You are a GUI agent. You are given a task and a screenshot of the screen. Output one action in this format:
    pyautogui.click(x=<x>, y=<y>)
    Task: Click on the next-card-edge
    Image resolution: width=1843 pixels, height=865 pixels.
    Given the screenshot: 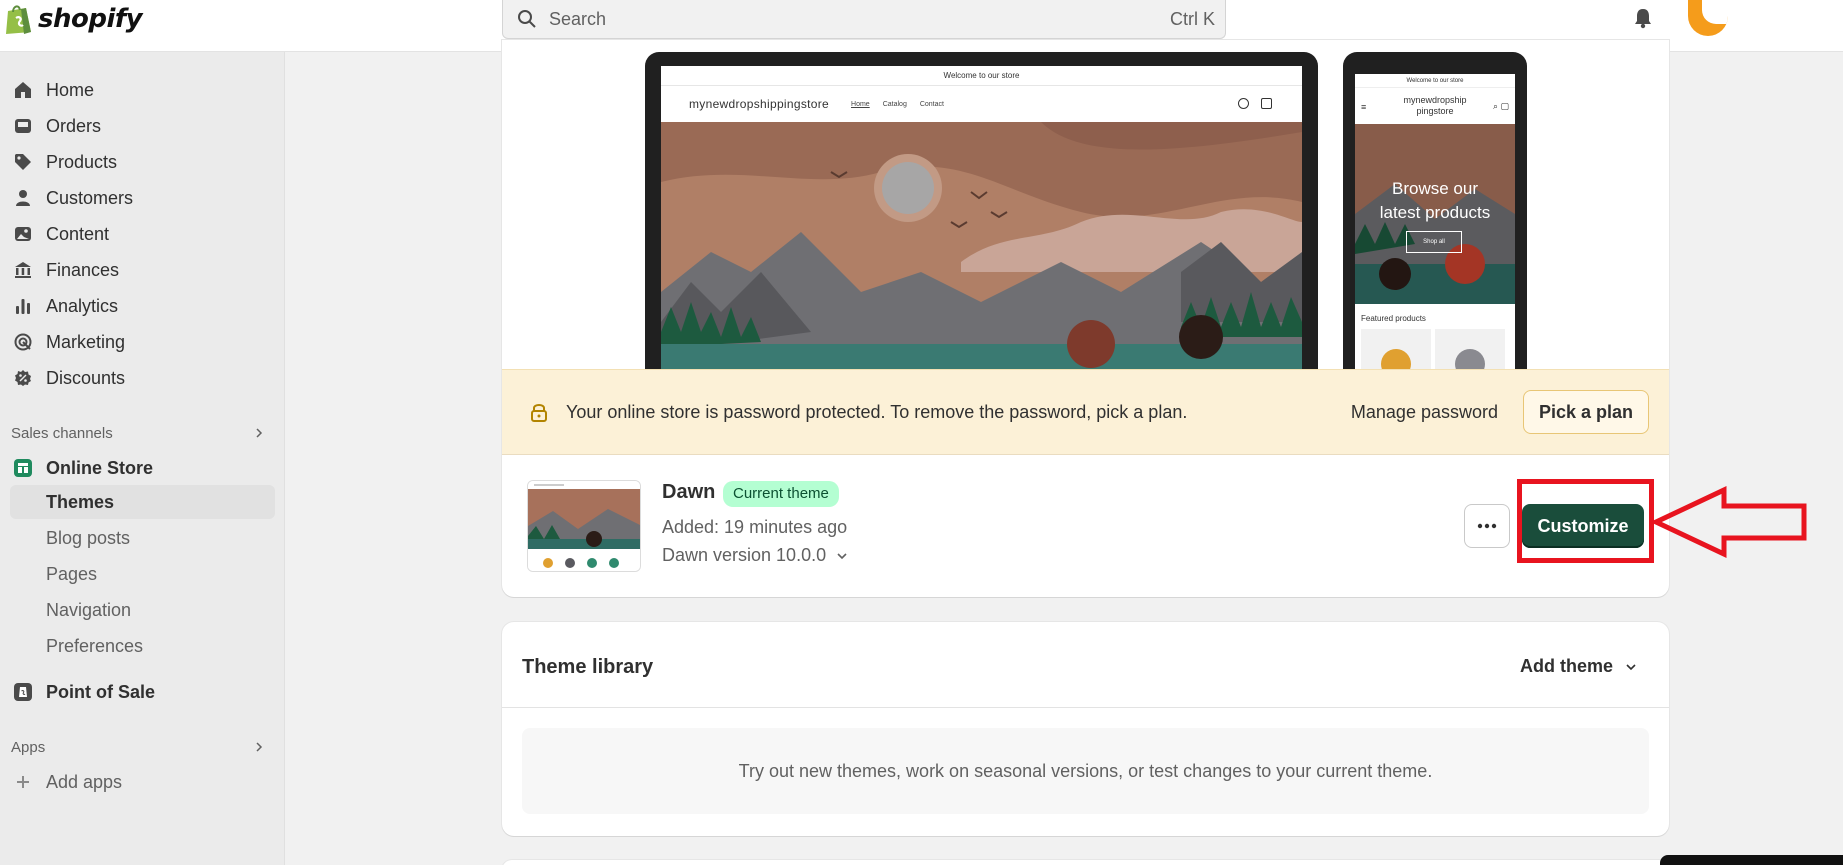 What is the action you would take?
    pyautogui.click(x=1085, y=862)
    